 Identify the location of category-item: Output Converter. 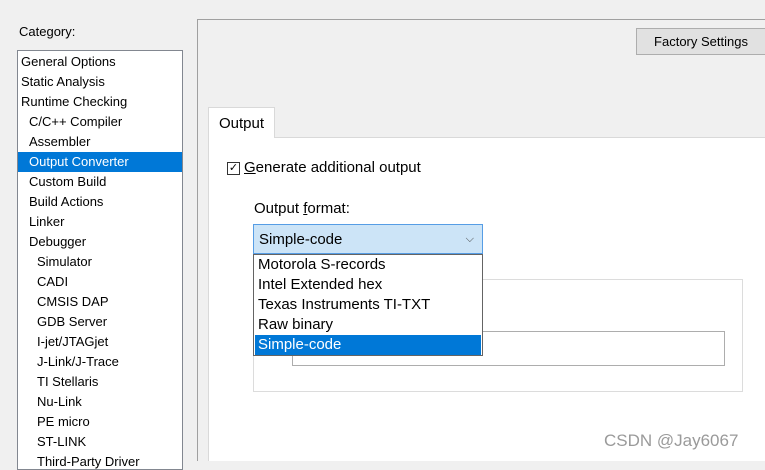
(100, 162).